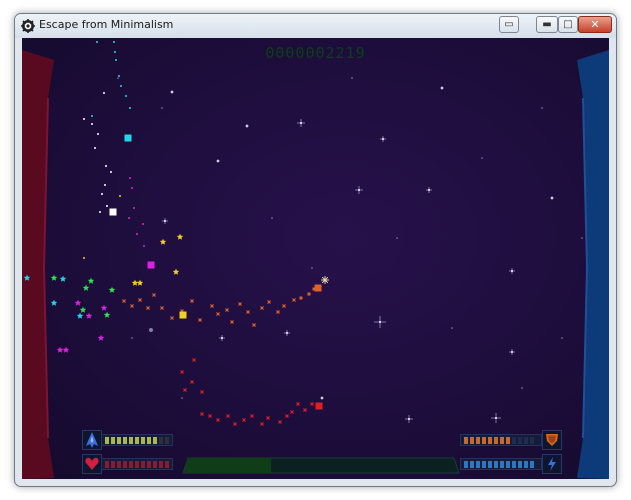 This screenshot has width=631, height=500. I want to click on maximize-button: □, so click(568, 24).